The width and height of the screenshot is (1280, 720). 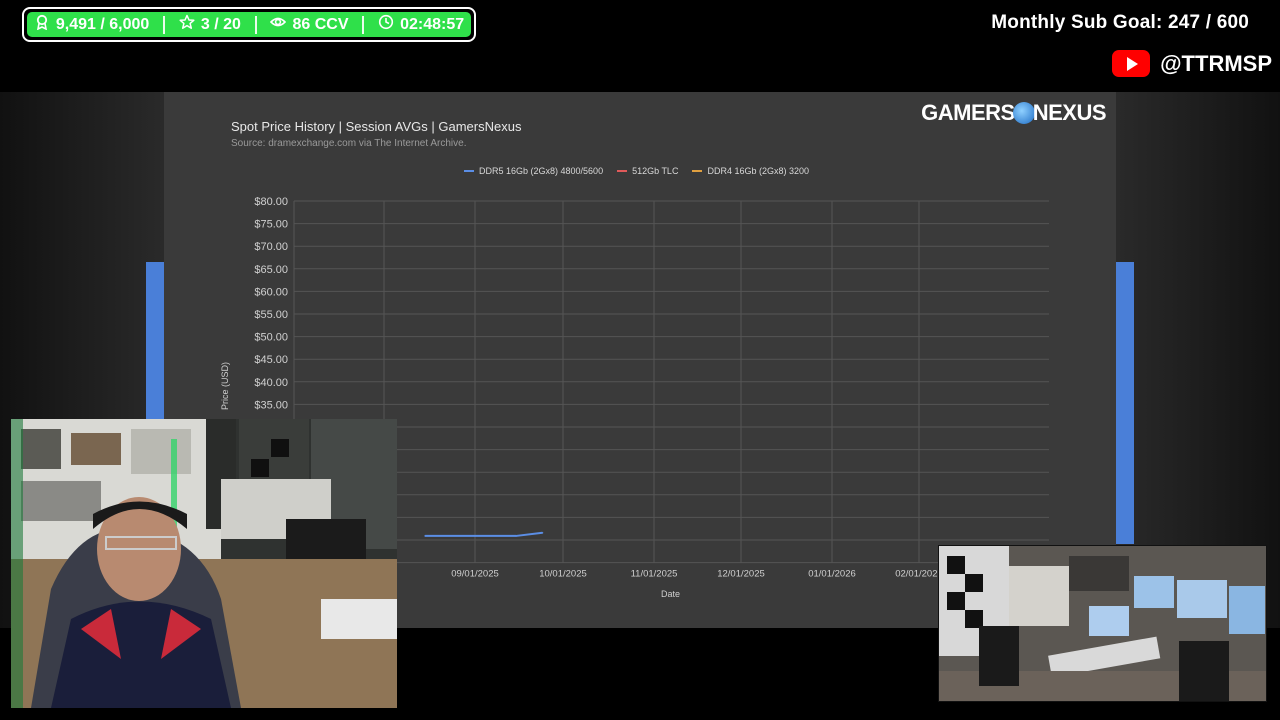 I want to click on y-axis-label: Price (USD), so click(x=225, y=385).